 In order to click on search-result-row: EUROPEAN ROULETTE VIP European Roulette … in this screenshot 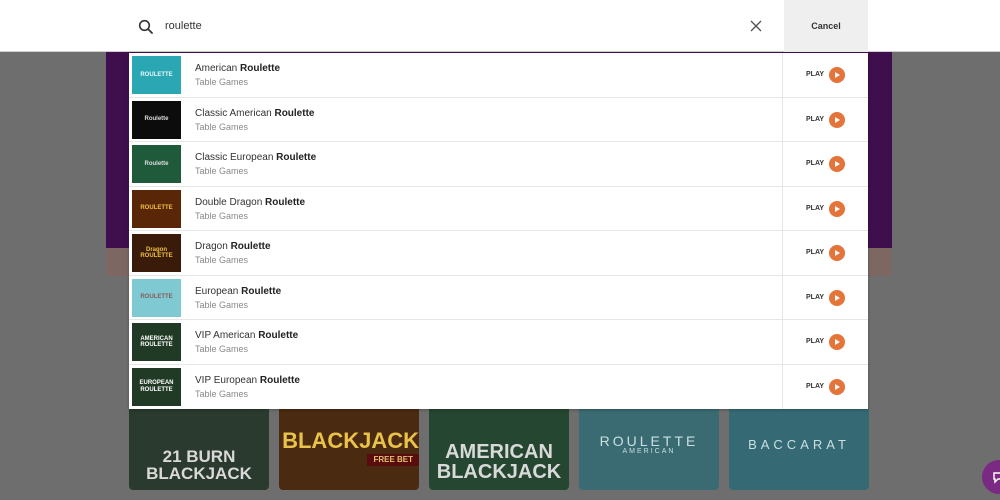, I will do `click(498, 386)`.